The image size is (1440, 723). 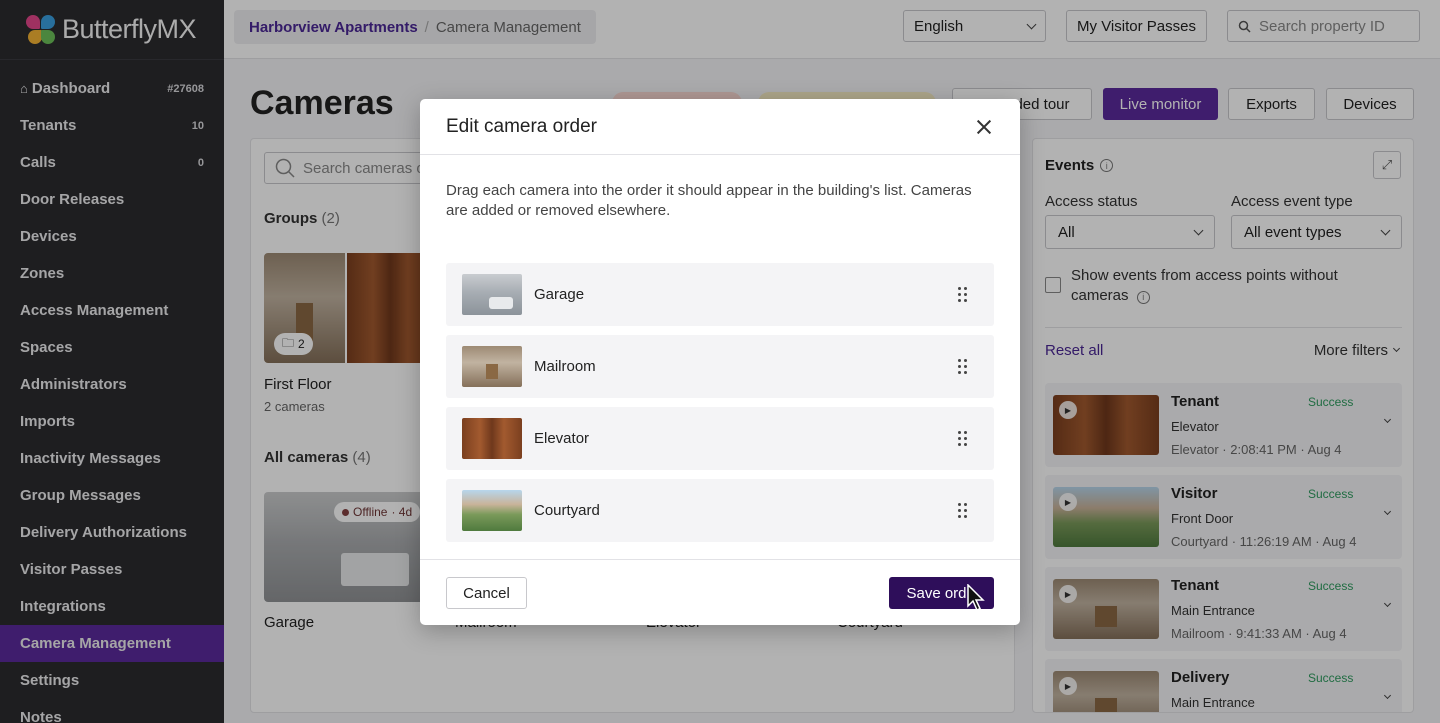 I want to click on close-icon, so click(x=984, y=127).